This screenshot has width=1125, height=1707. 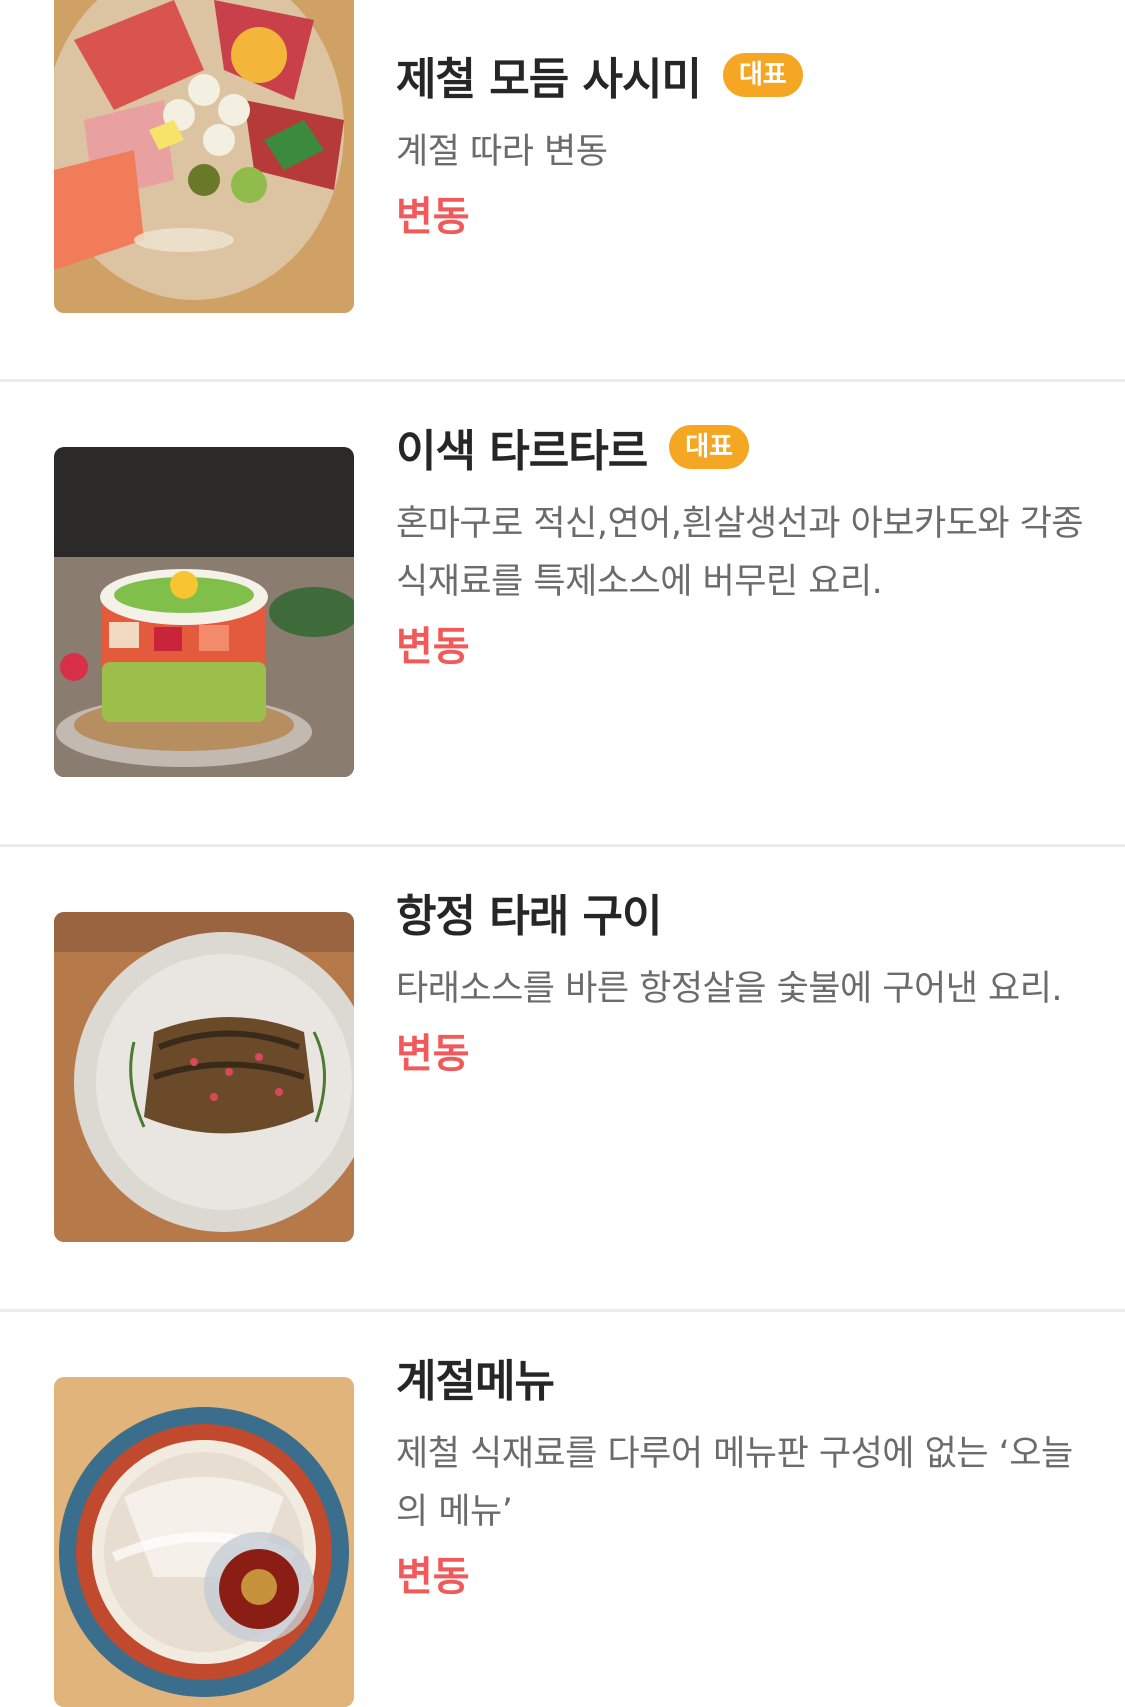 What do you see at coordinates (529, 916) in the screenshot?
I see `menu-item-name: 항정 타래 구이` at bounding box center [529, 916].